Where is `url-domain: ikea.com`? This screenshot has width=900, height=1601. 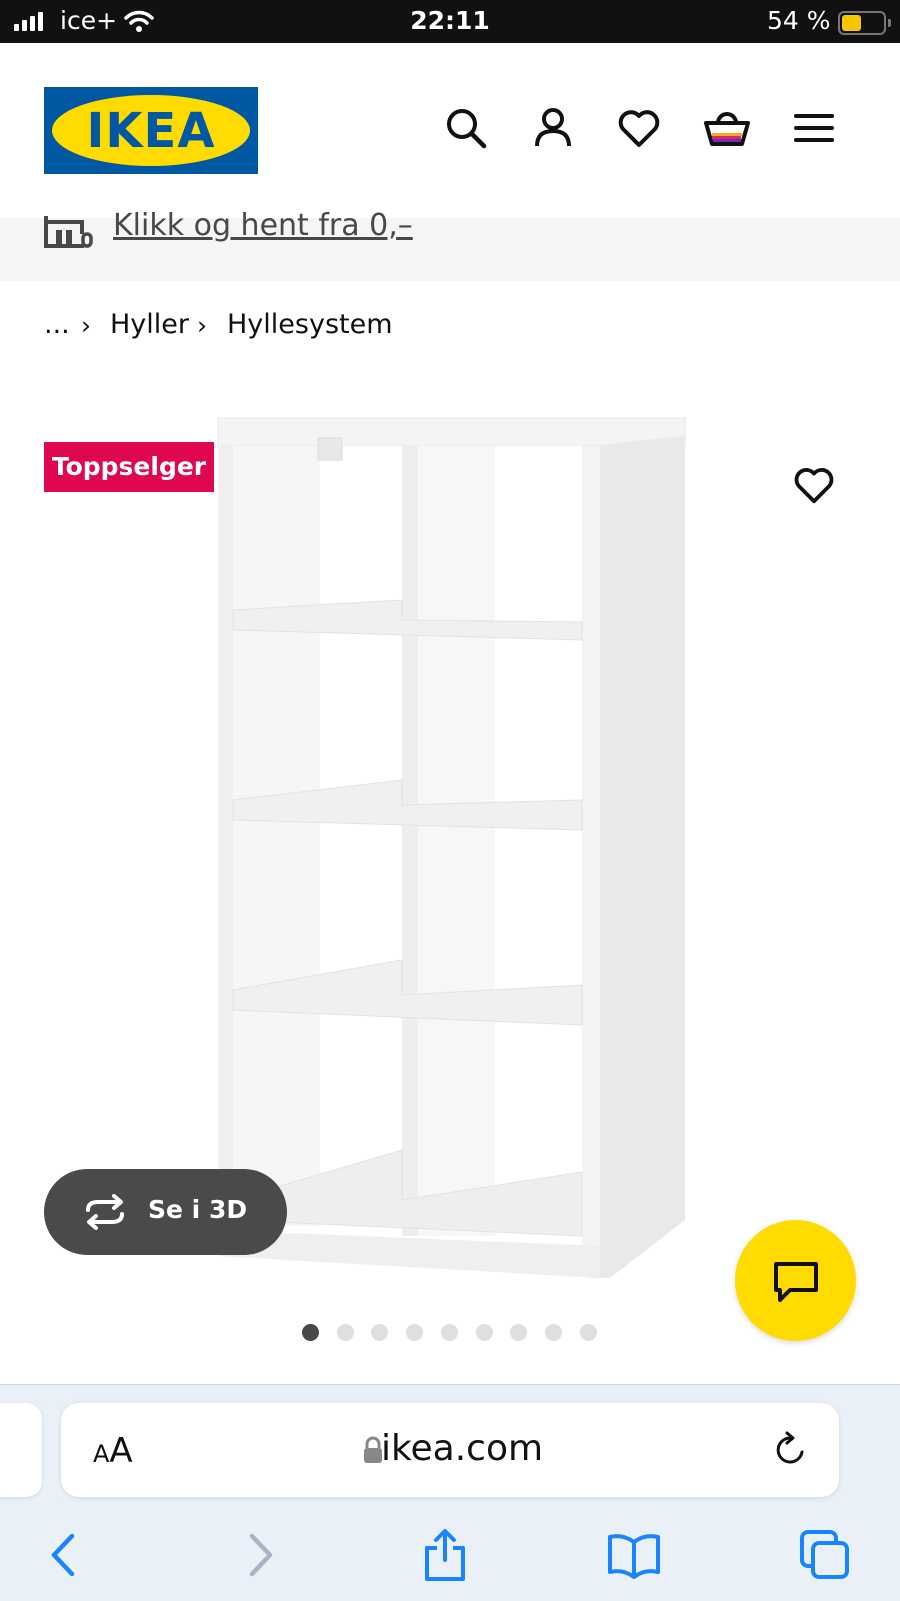 url-domain: ikea.com is located at coordinates (462, 1448).